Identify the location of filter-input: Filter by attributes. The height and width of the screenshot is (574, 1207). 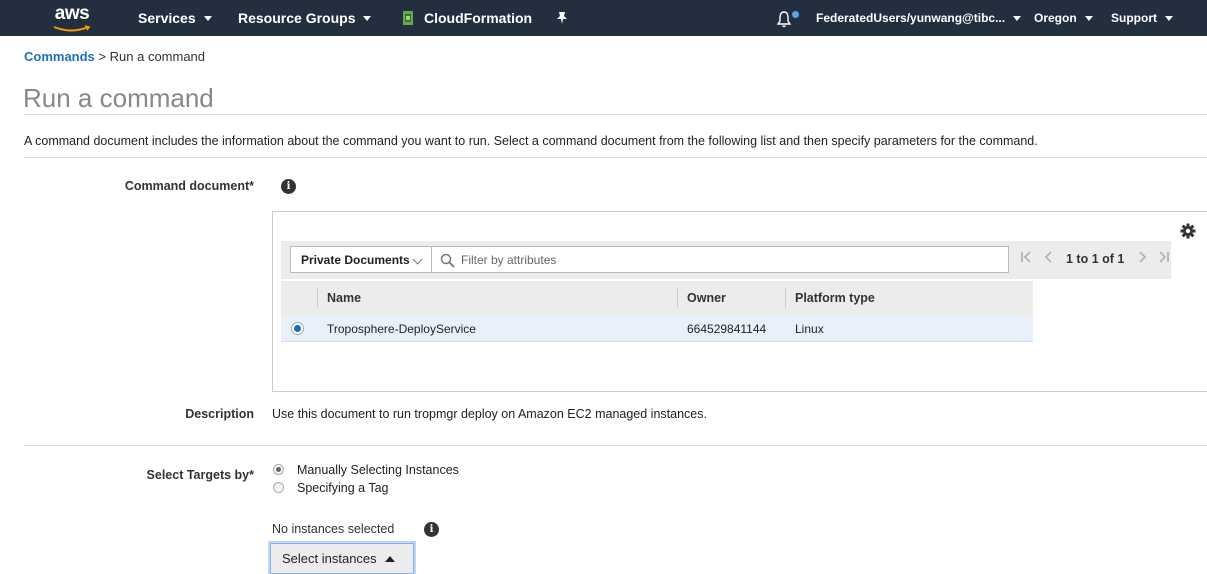
(720, 259).